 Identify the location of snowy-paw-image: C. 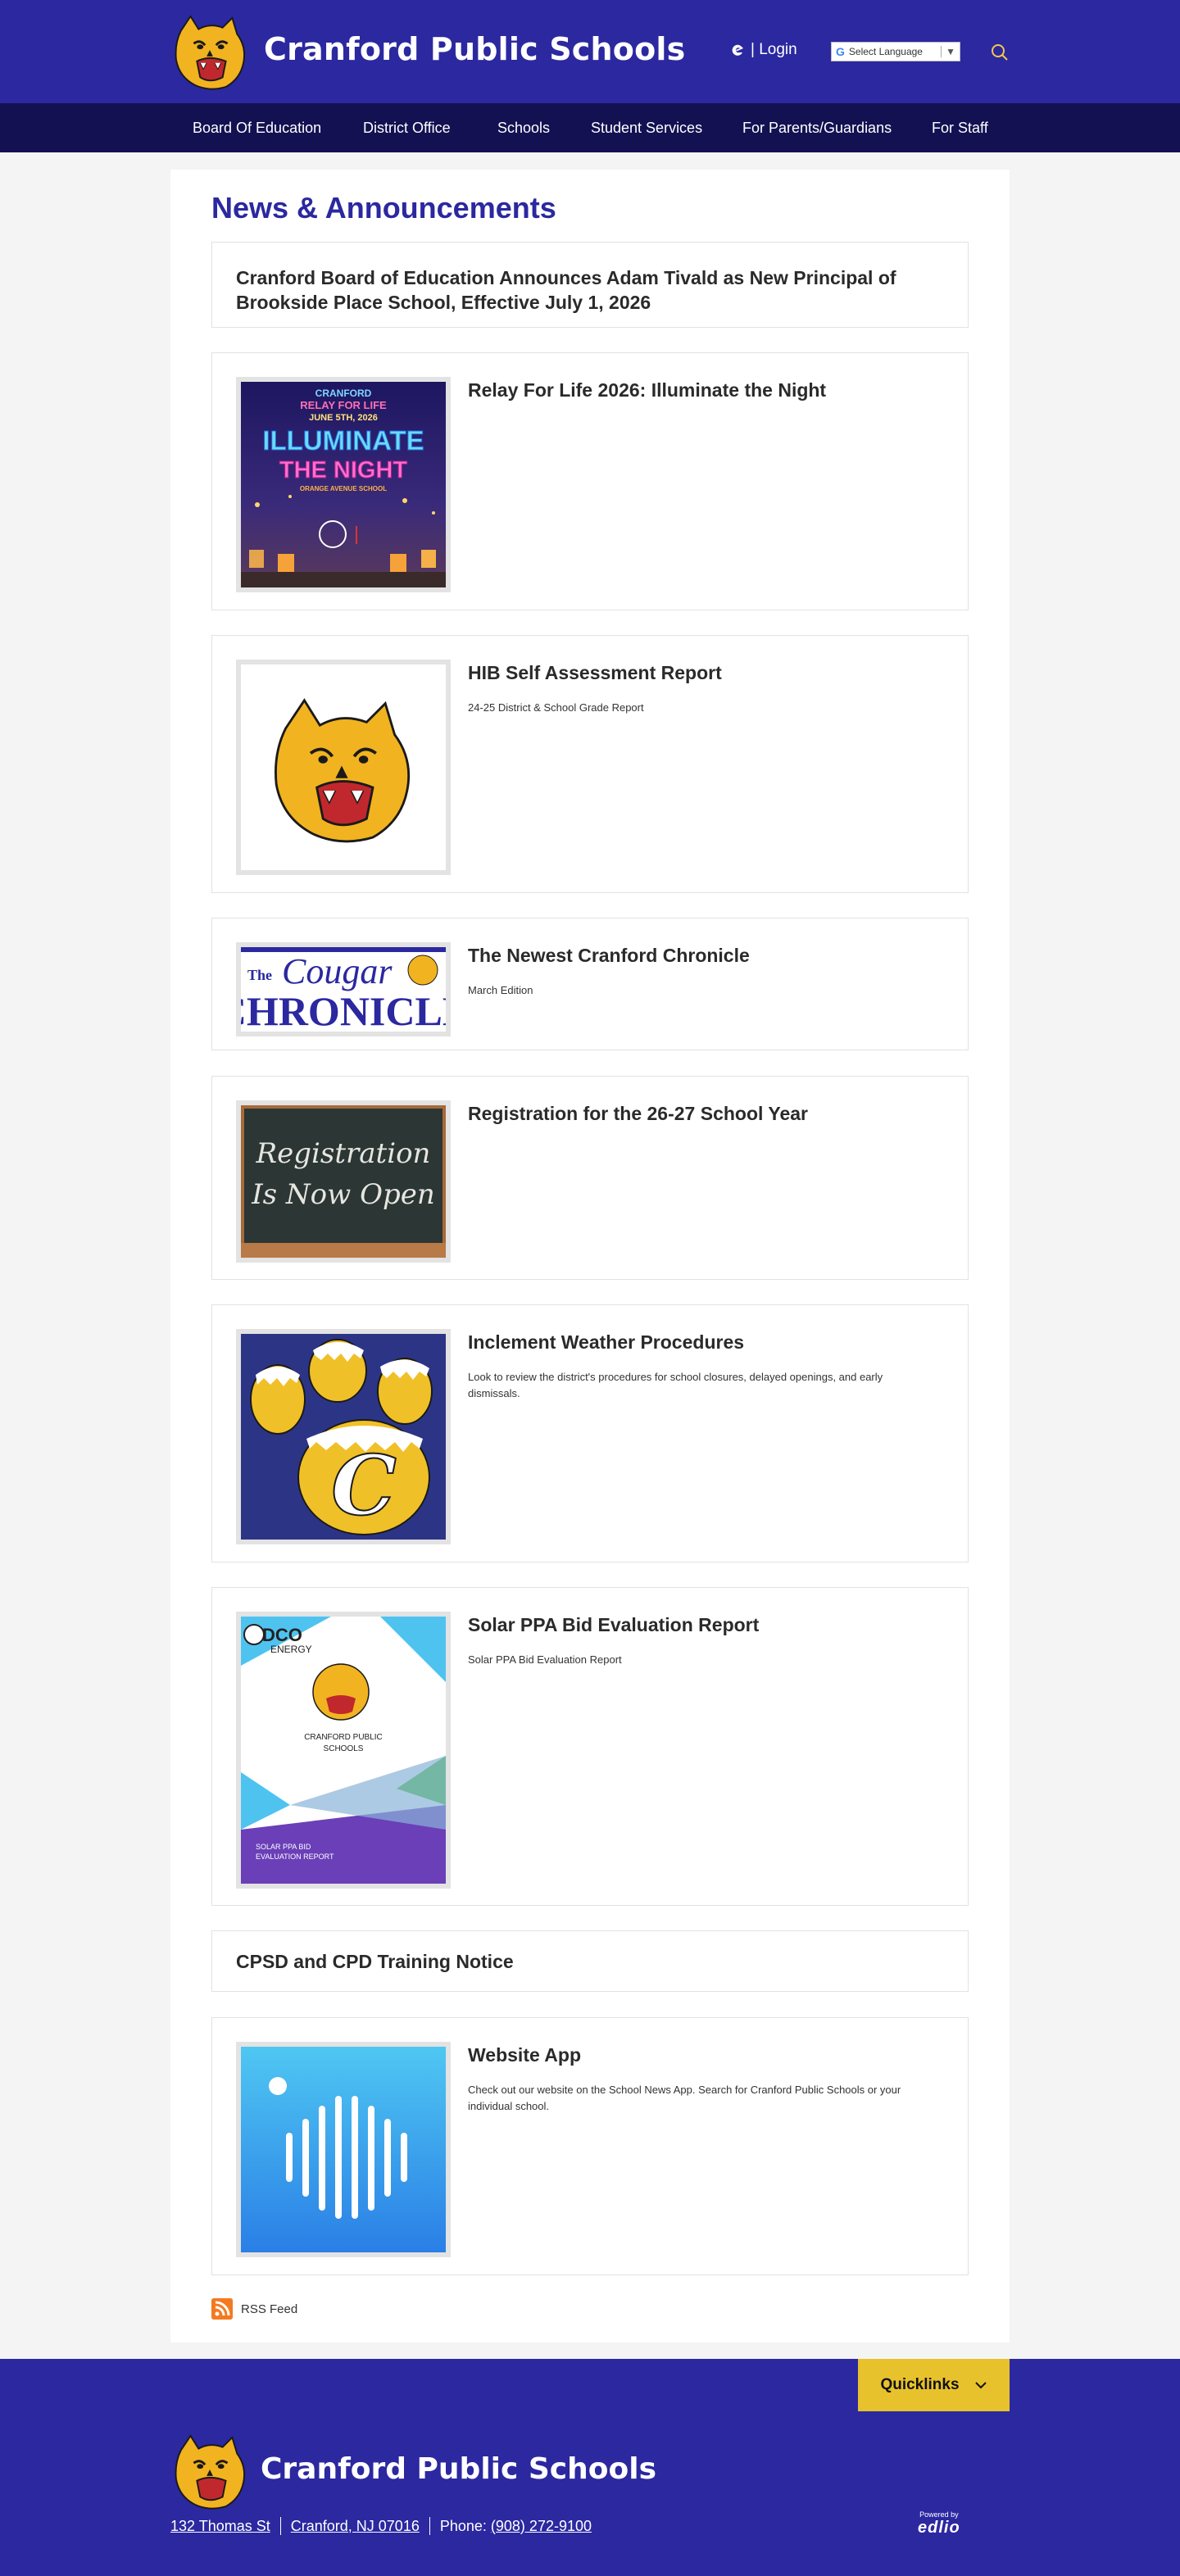
(343, 1437).